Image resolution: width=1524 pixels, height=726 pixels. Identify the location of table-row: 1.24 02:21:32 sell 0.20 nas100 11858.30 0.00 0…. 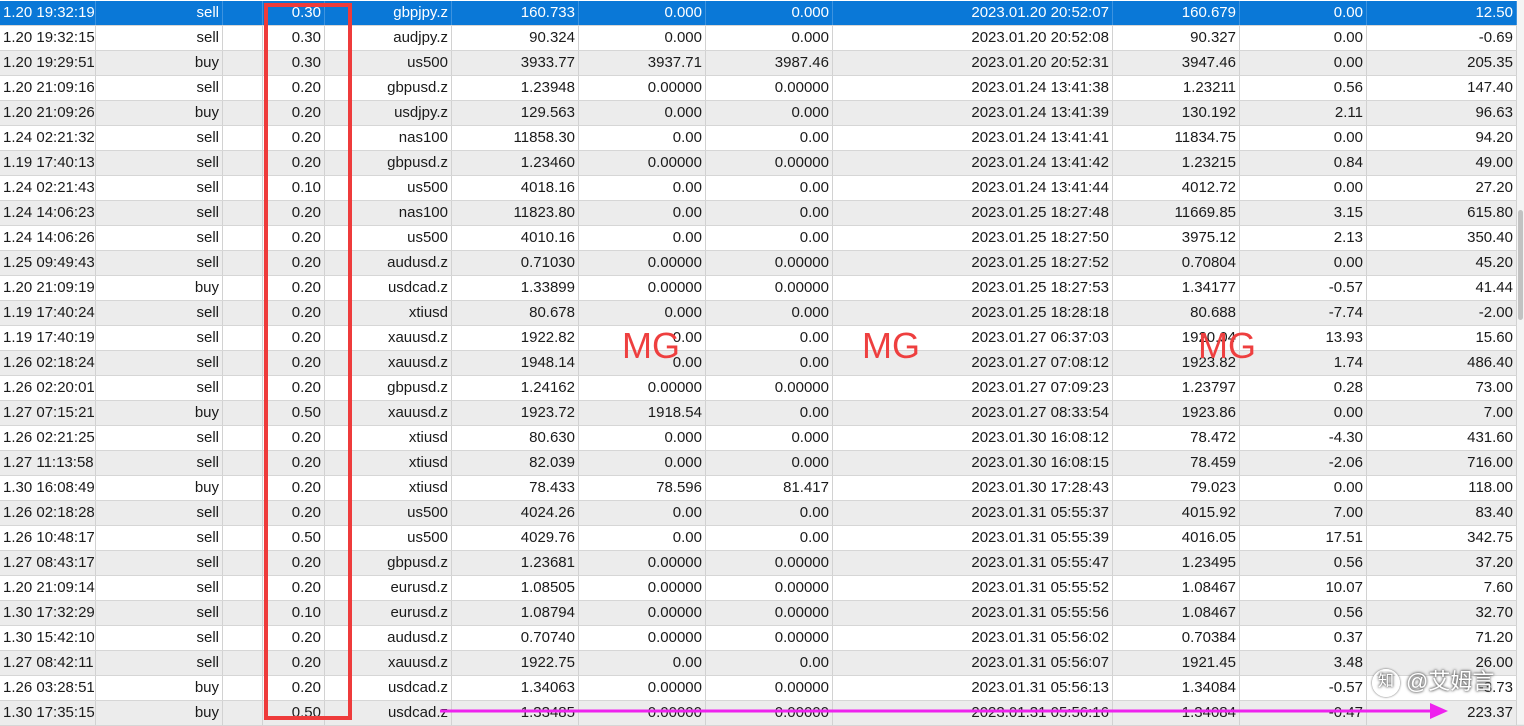
(762, 138).